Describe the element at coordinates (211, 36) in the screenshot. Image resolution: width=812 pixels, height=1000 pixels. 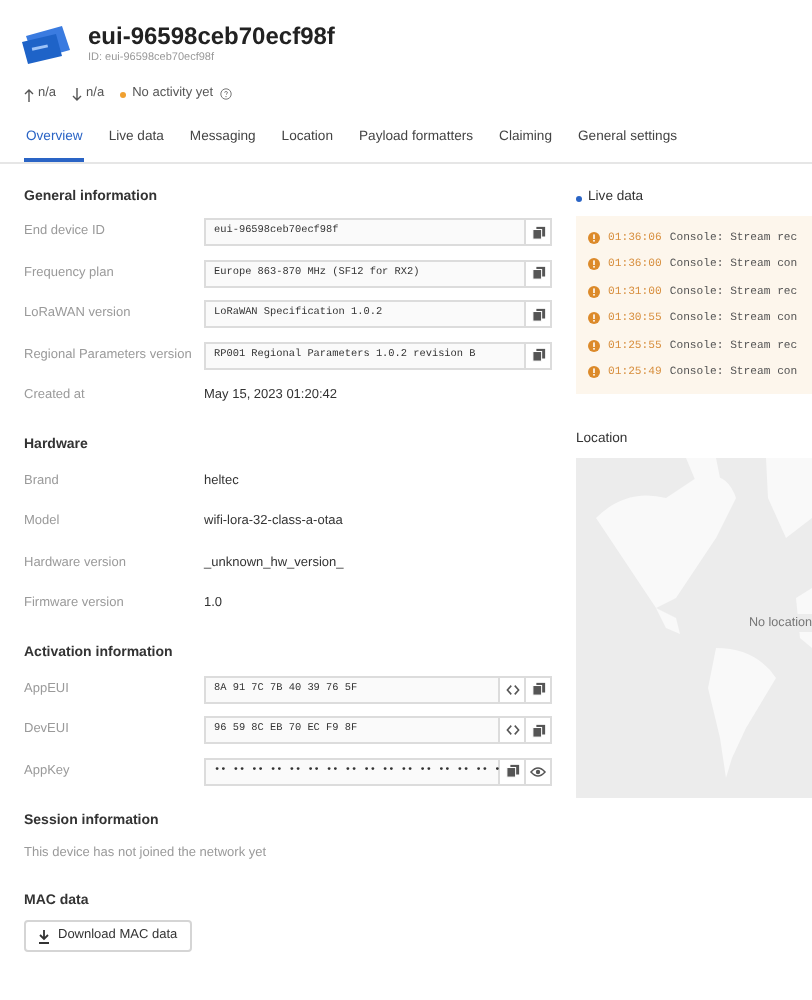
I see `device-title: eui-96598ceb70ecf98f` at that location.